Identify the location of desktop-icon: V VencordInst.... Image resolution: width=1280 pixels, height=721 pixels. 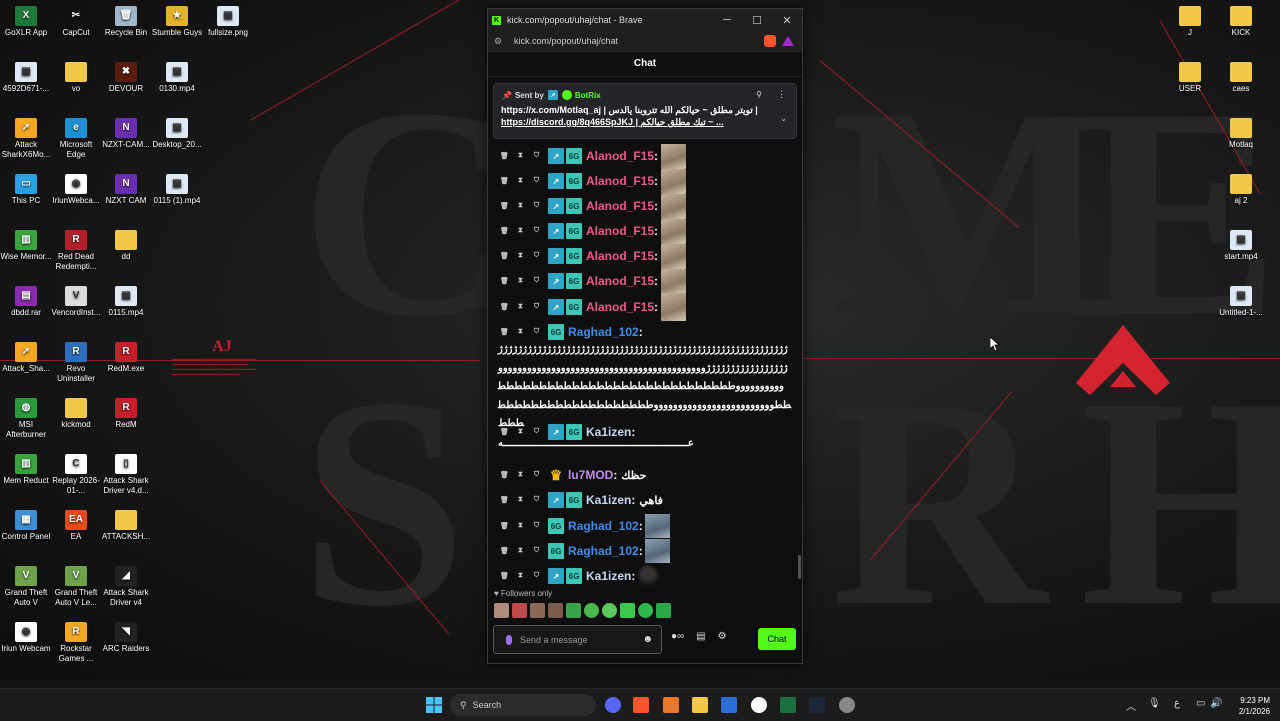
(76, 302).